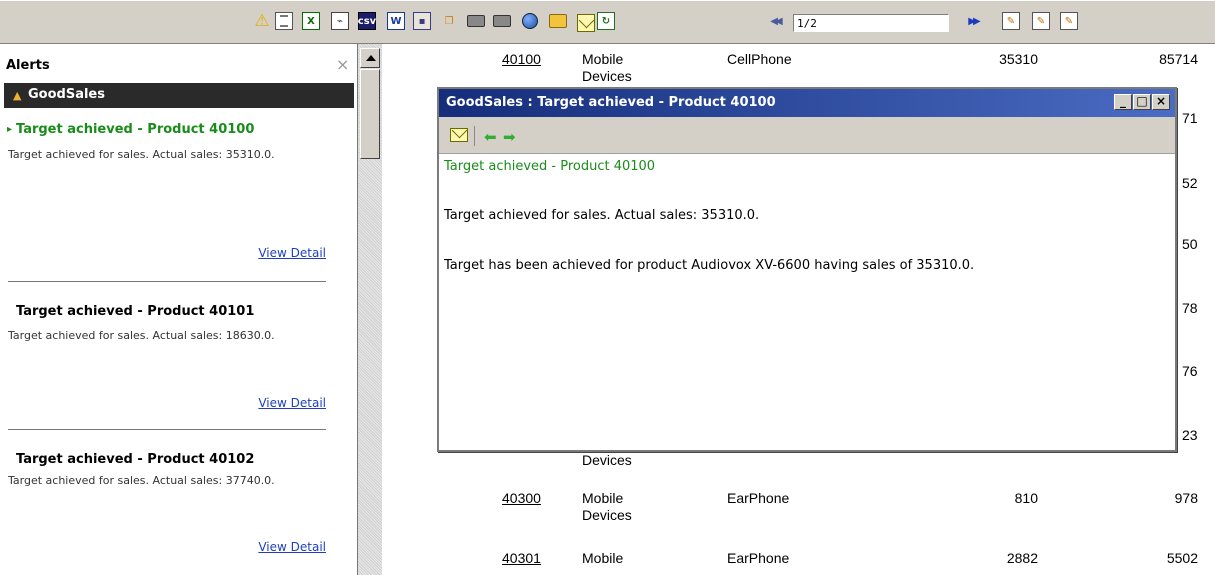  What do you see at coordinates (370, 114) in the screenshot?
I see `scroll-thumb` at bounding box center [370, 114].